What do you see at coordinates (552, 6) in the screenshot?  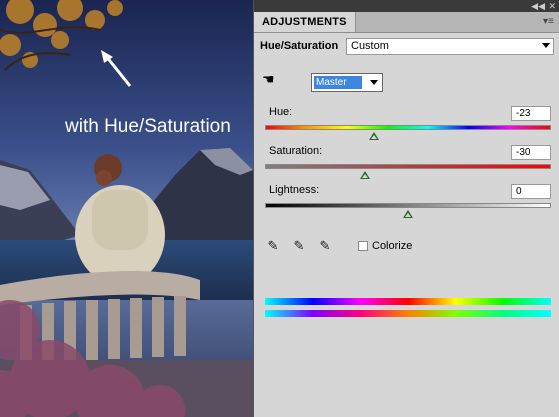 I see `close-icon: ✕` at bounding box center [552, 6].